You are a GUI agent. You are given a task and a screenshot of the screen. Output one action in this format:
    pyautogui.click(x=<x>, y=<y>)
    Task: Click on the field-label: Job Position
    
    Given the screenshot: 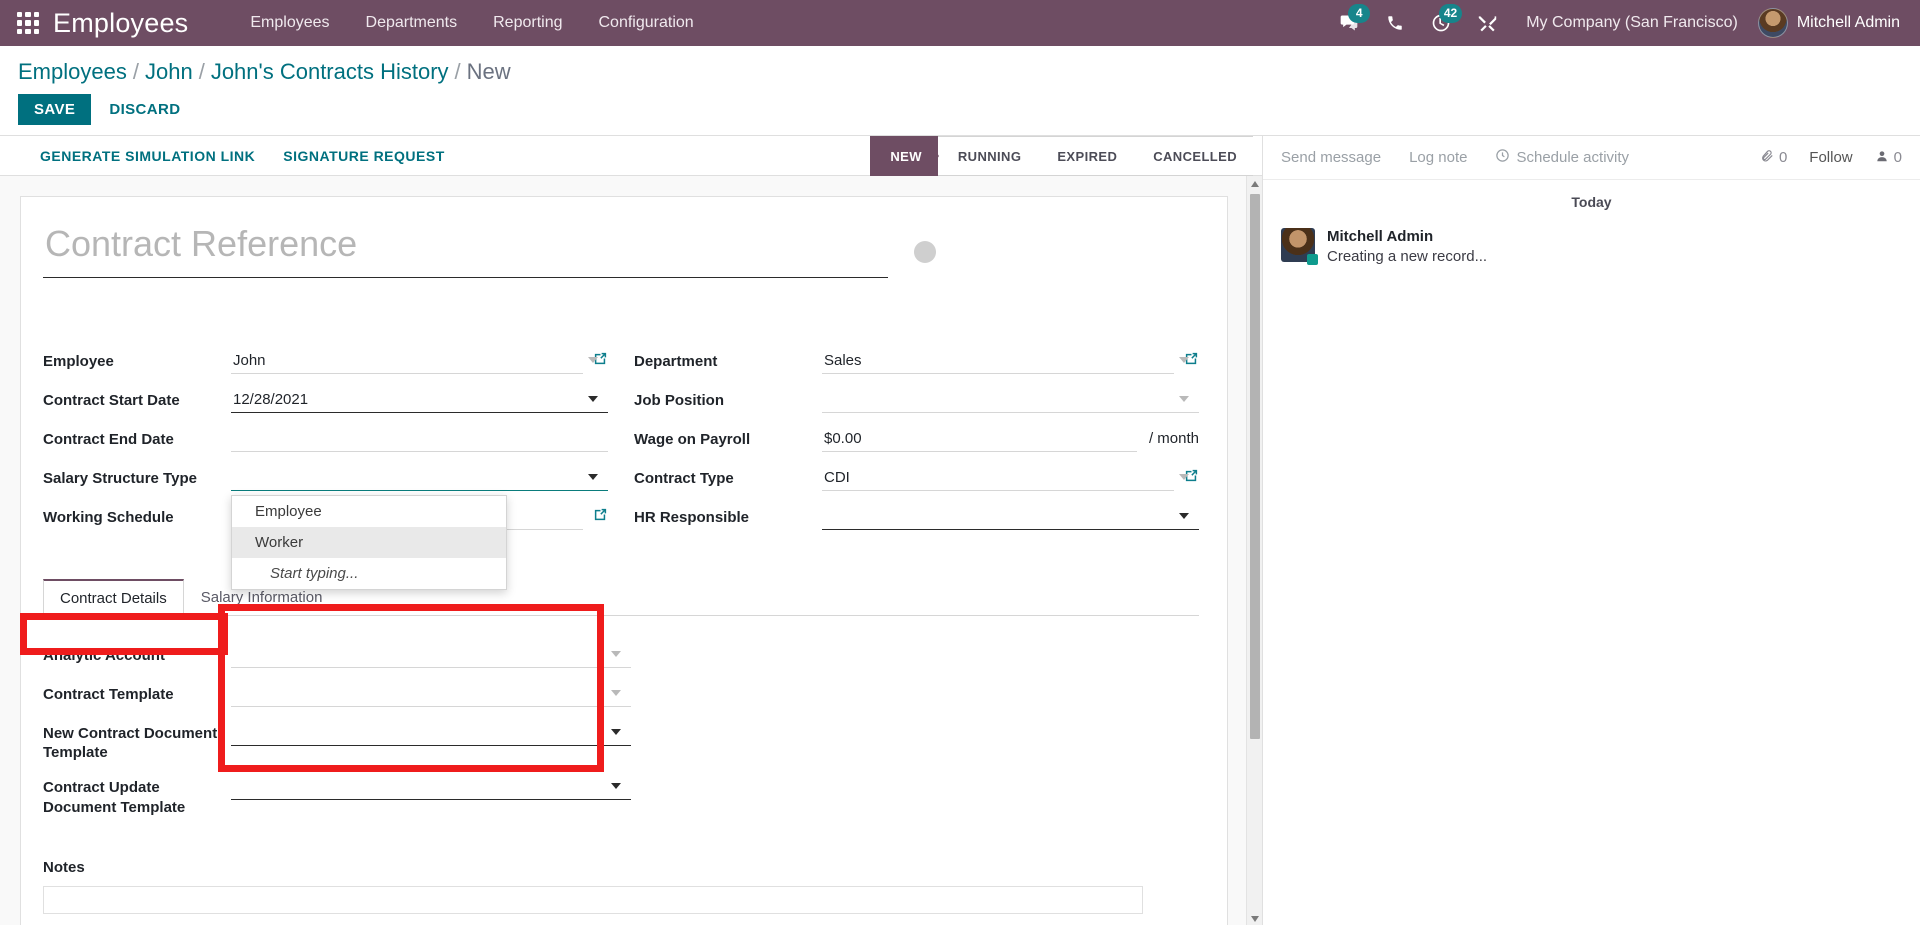 What is the action you would take?
    pyautogui.click(x=679, y=400)
    